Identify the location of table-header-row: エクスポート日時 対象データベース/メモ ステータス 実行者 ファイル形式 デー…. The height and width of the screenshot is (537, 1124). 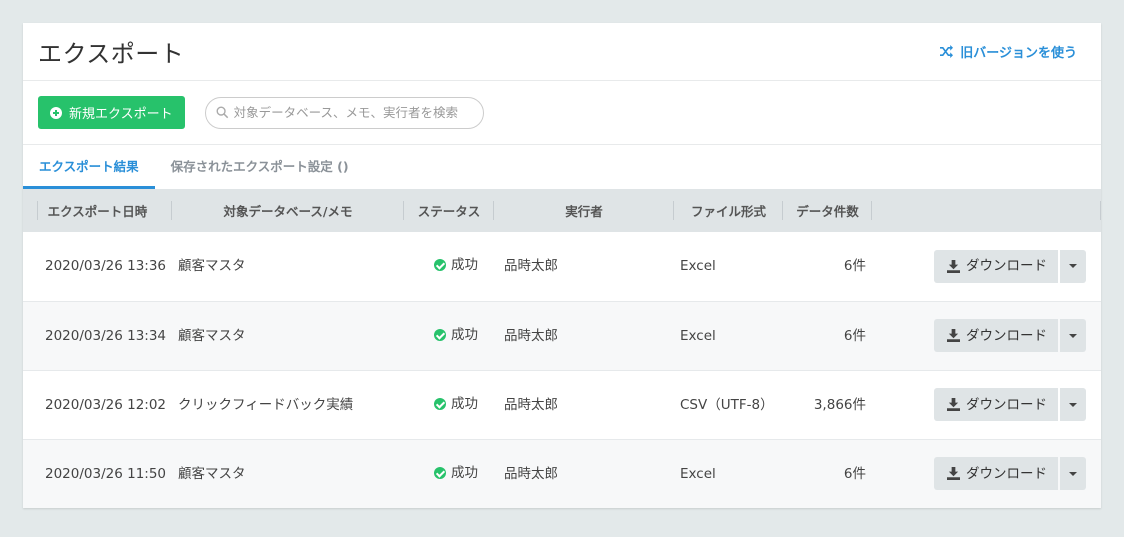
(562, 210).